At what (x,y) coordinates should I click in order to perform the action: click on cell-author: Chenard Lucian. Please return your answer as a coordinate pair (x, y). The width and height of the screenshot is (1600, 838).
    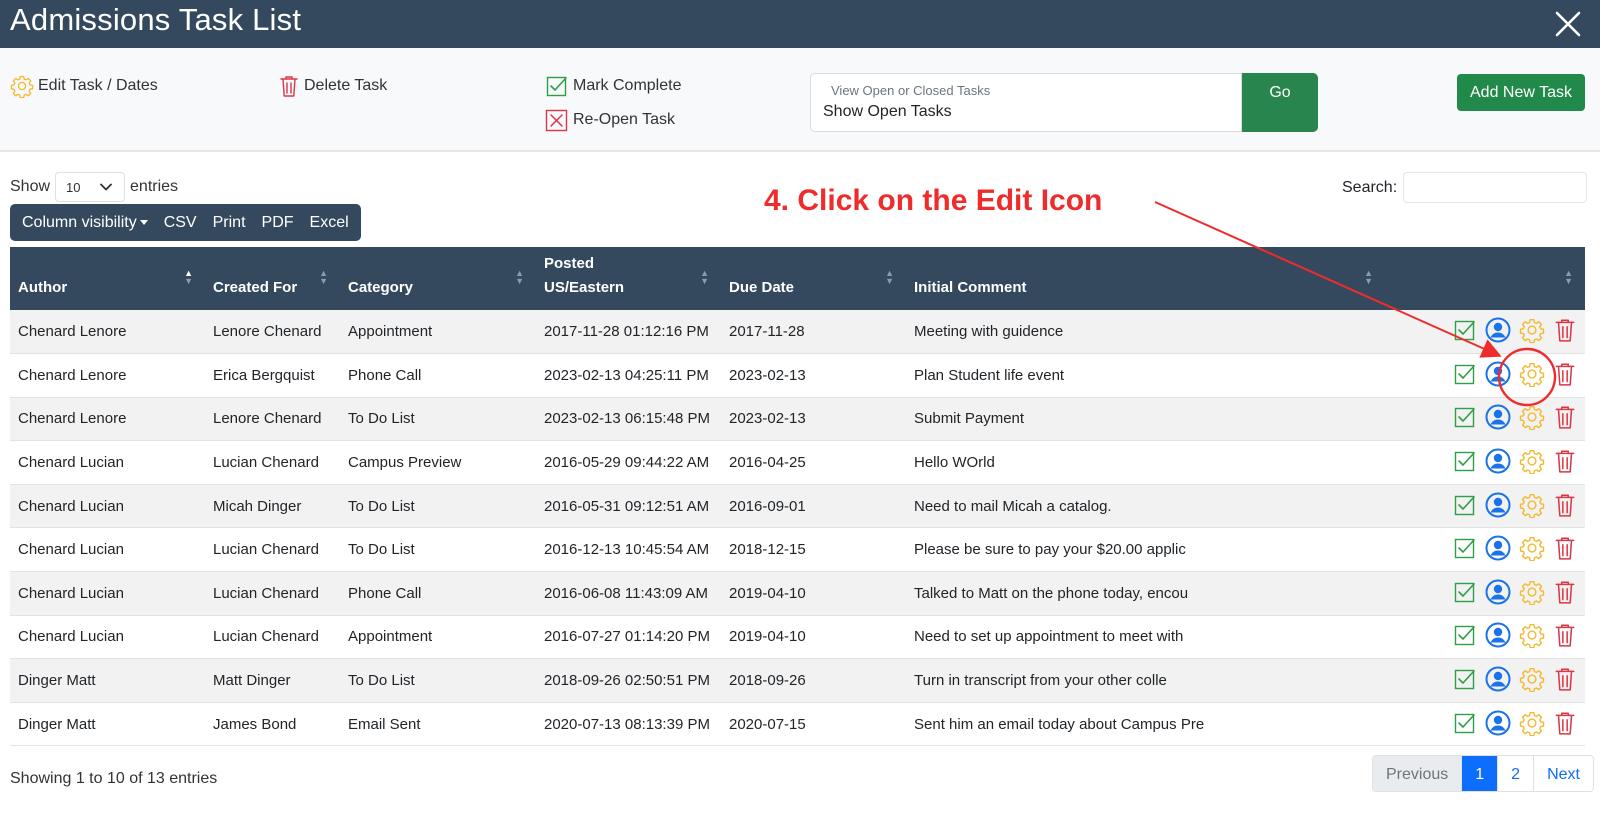
    Looking at the image, I should click on (71, 550).